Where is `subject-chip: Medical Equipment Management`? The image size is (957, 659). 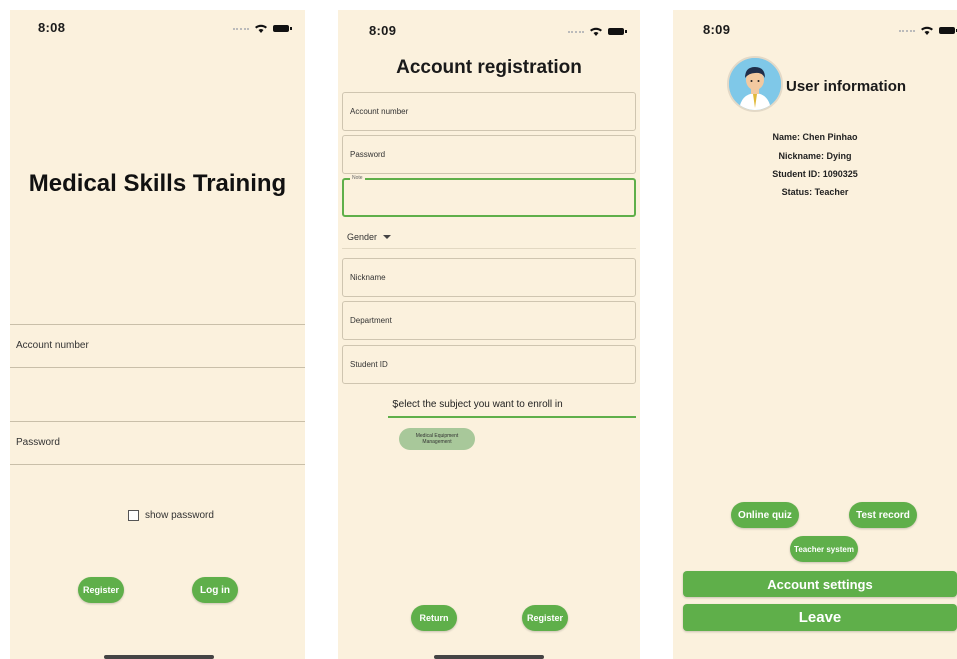 subject-chip: Medical Equipment Management is located at coordinates (437, 439).